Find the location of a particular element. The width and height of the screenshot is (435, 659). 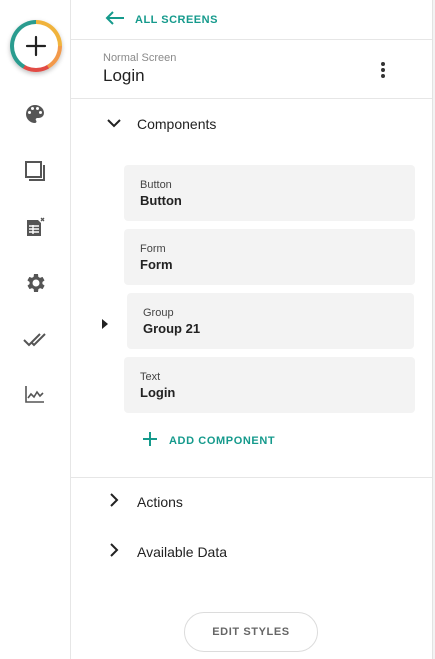

component-name: Login is located at coordinates (158, 392).